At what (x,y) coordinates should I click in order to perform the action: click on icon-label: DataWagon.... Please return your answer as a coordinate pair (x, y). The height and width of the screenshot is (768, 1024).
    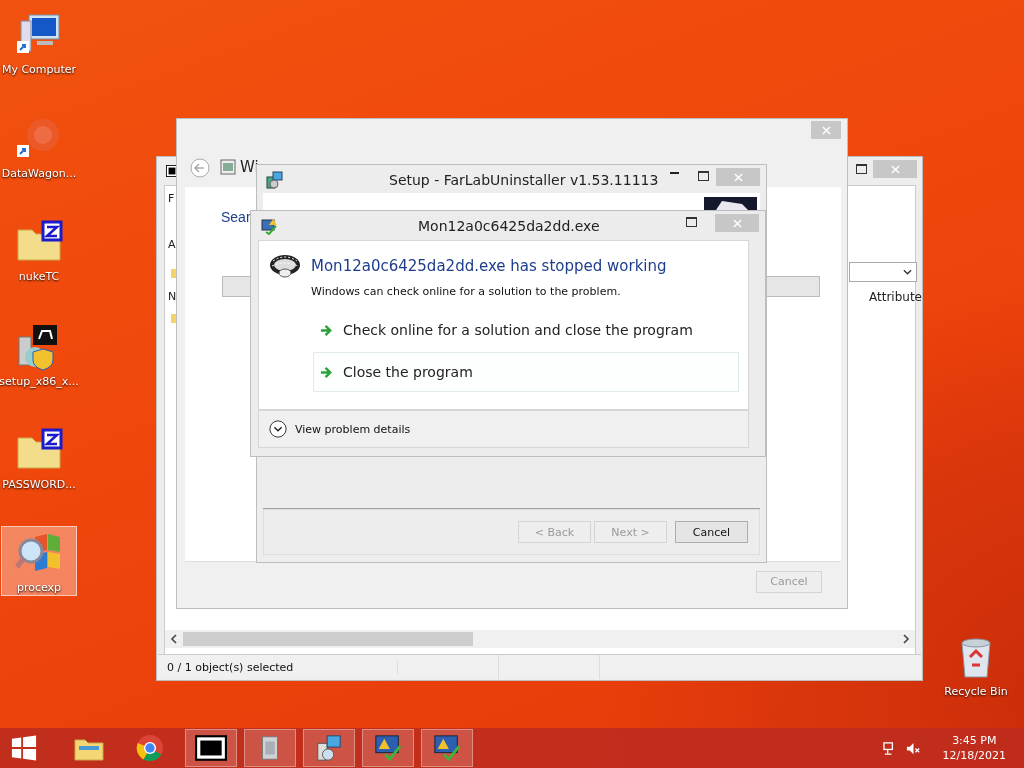
    Looking at the image, I should click on (39, 173).